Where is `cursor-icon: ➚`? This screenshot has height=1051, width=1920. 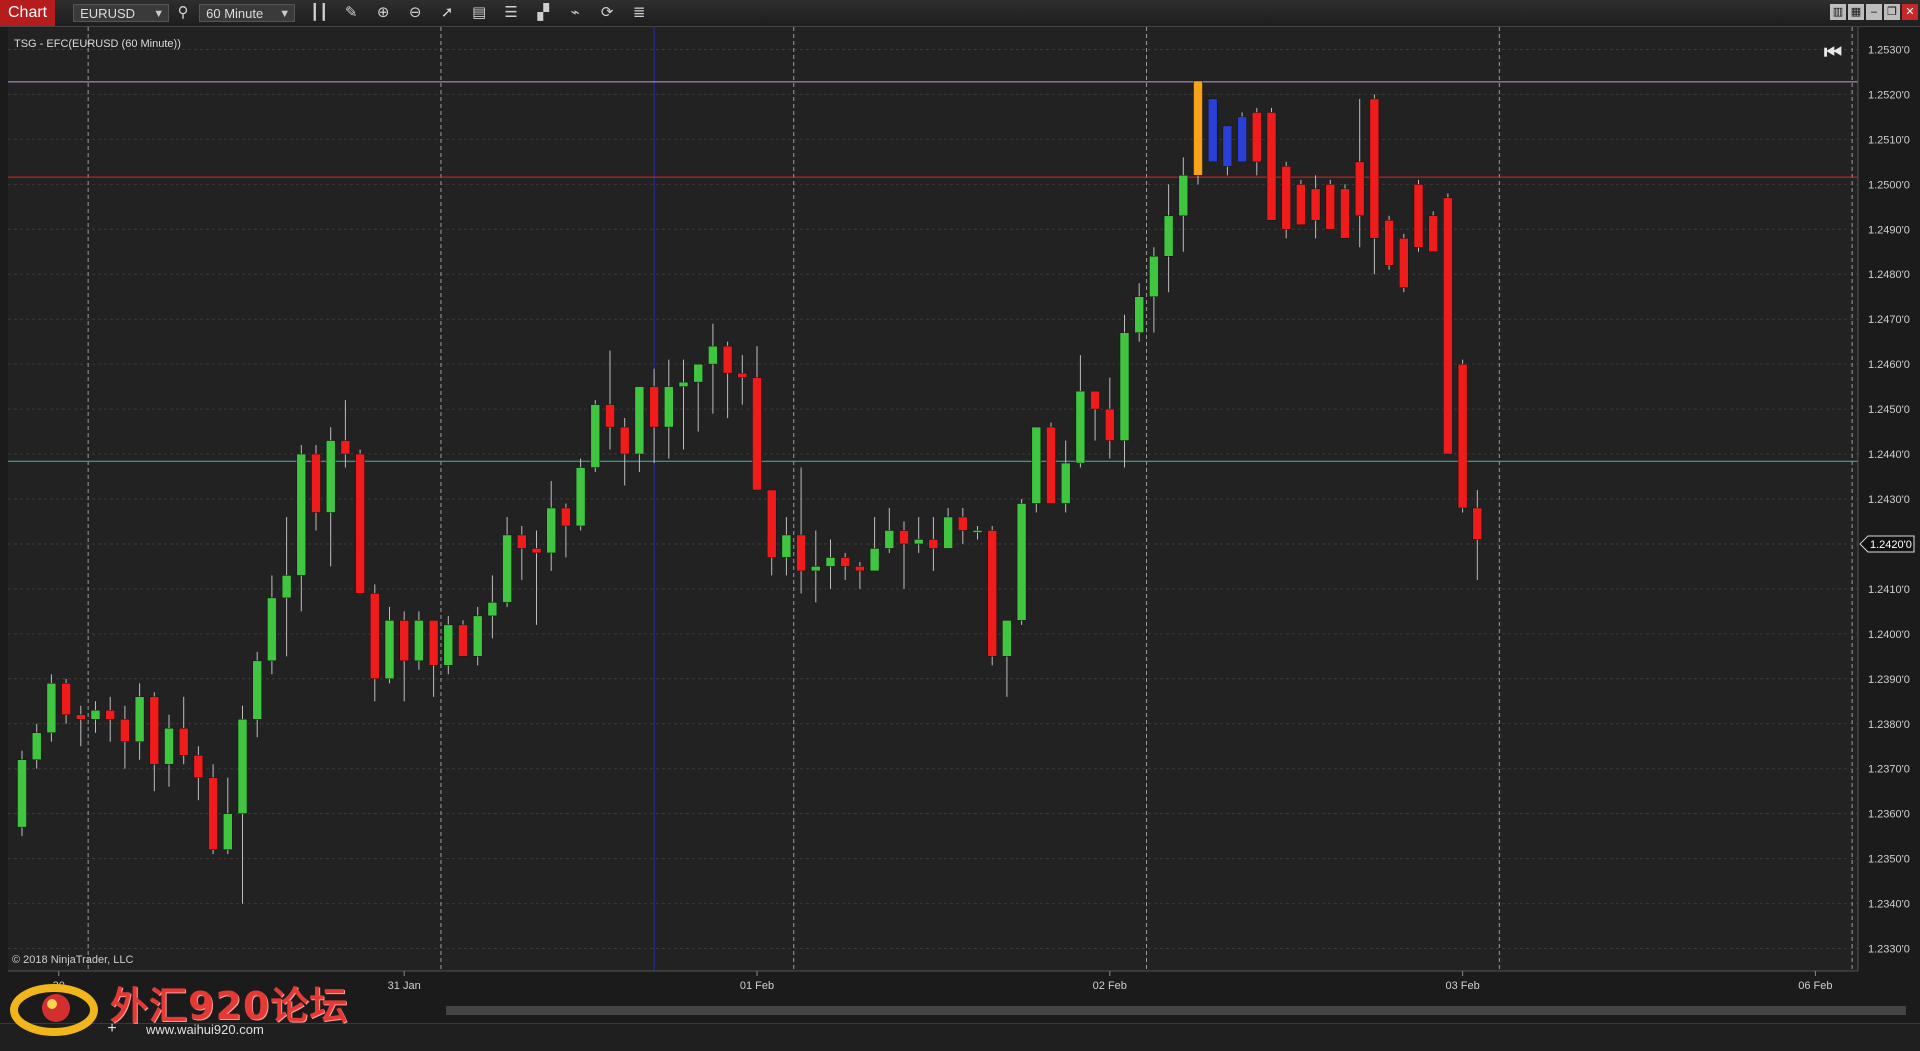 cursor-icon: ➚ is located at coordinates (447, 13).